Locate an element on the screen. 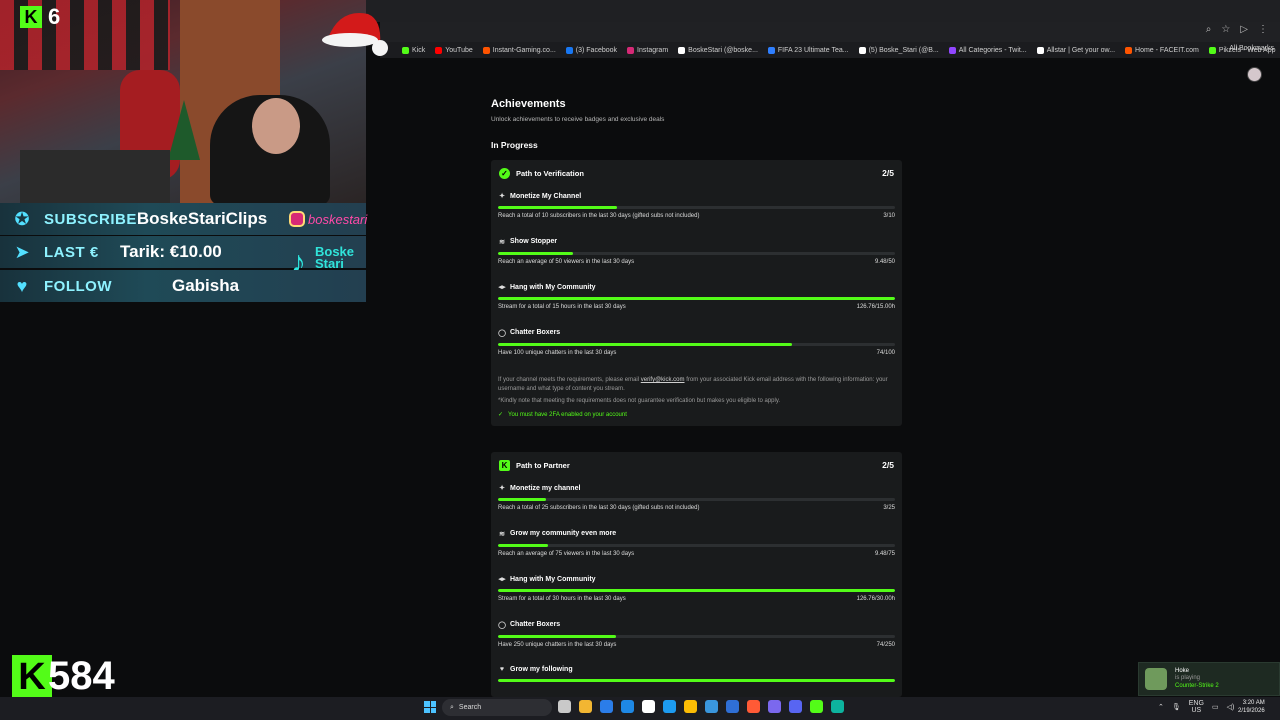  requirement-title: Grow my following is located at coordinates (541, 669).